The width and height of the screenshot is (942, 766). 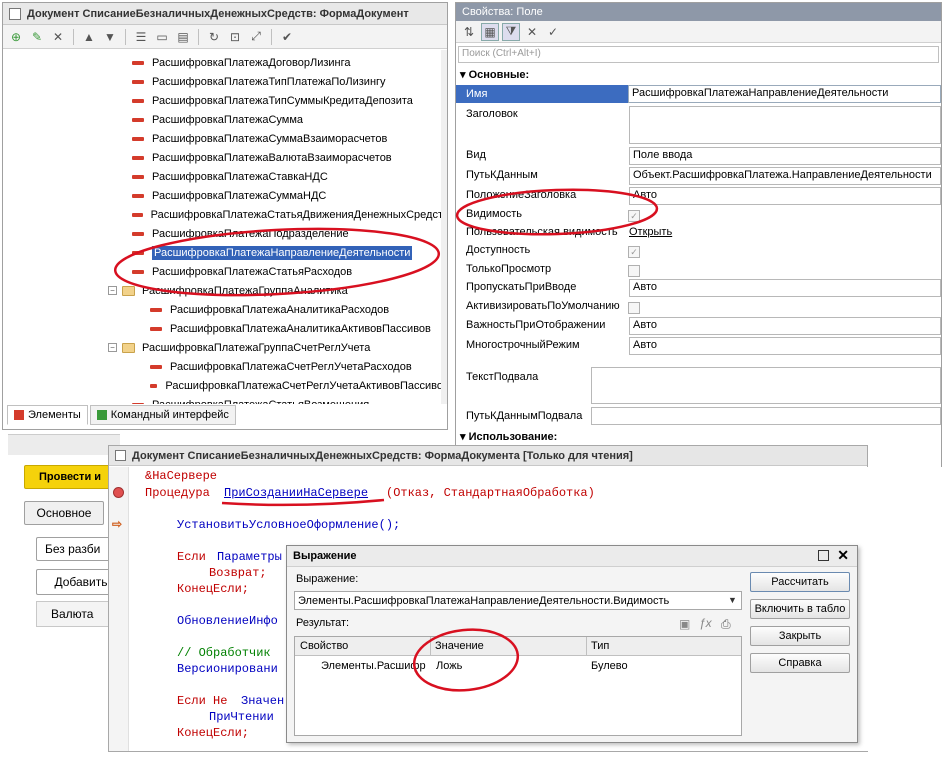 I want to click on check-structure-icon: ⊡, so click(x=235, y=37).